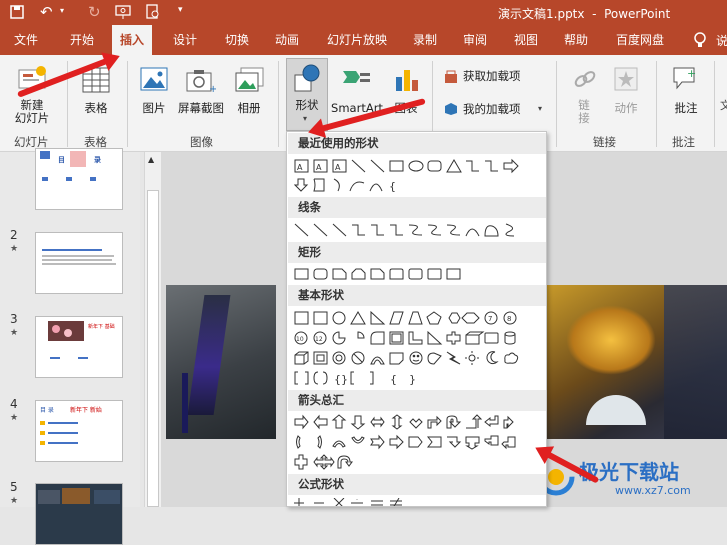 This screenshot has width=727, height=545. I want to click on section-header-lines: 线条, so click(417, 207).